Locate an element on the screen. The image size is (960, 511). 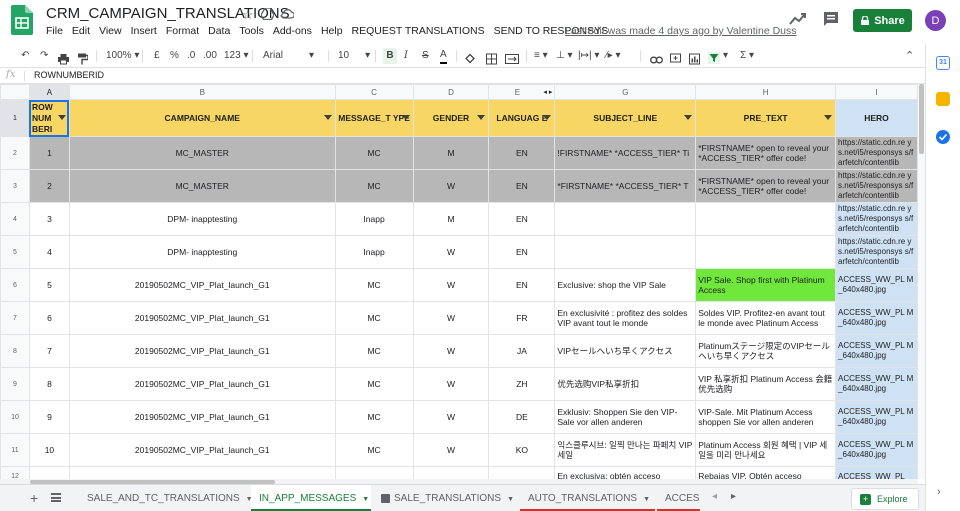
menu-insert: Insert is located at coordinates (144, 33).